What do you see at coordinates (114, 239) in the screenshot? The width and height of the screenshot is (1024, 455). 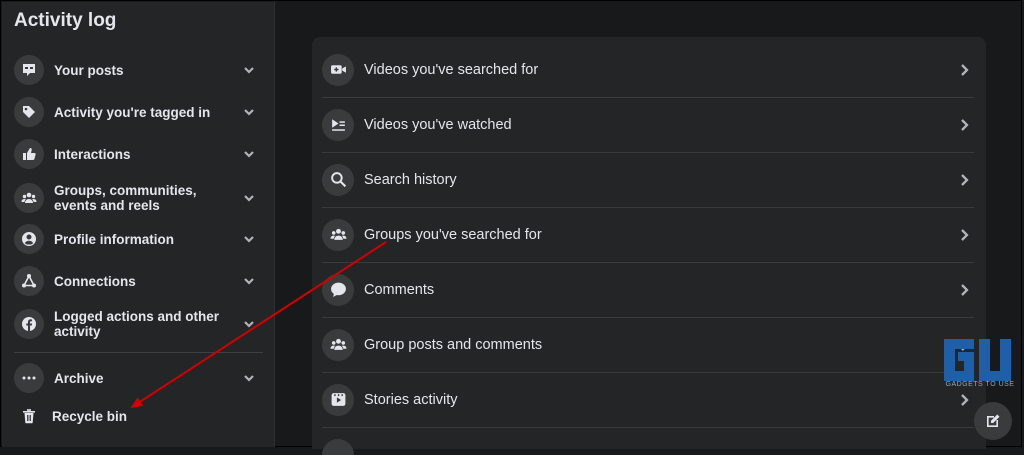 I see `sidebar-item-label: Profile information` at bounding box center [114, 239].